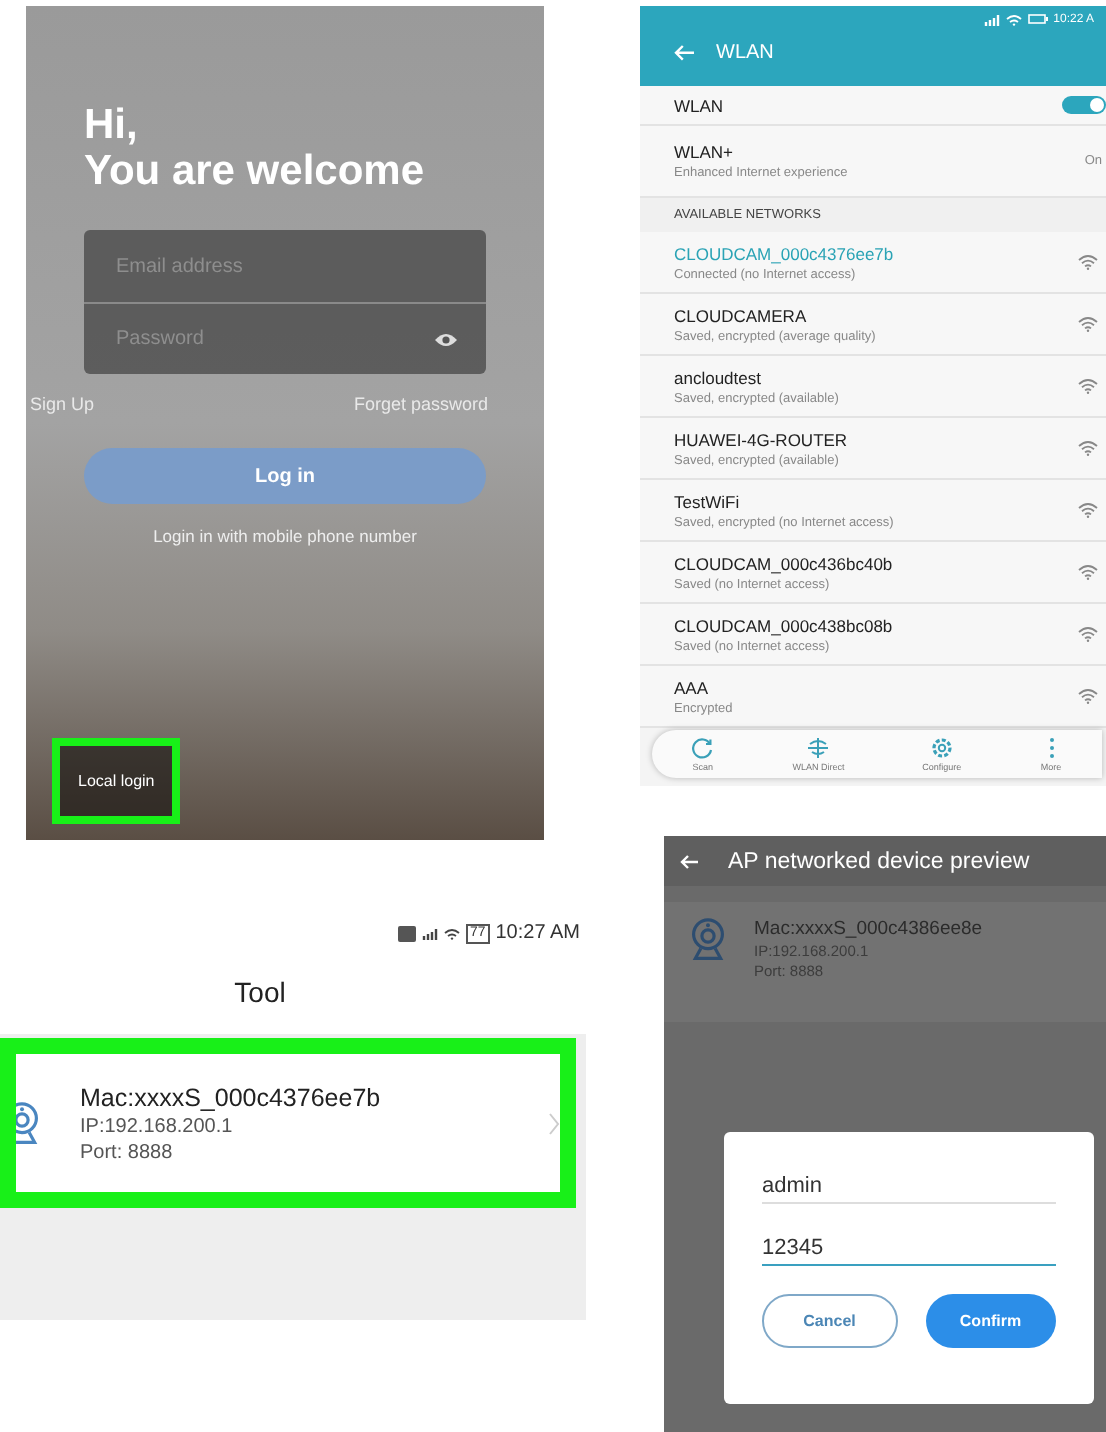 This screenshot has width=1106, height=1432. Describe the element at coordinates (941, 748) in the screenshot. I see `settings-icon` at that location.